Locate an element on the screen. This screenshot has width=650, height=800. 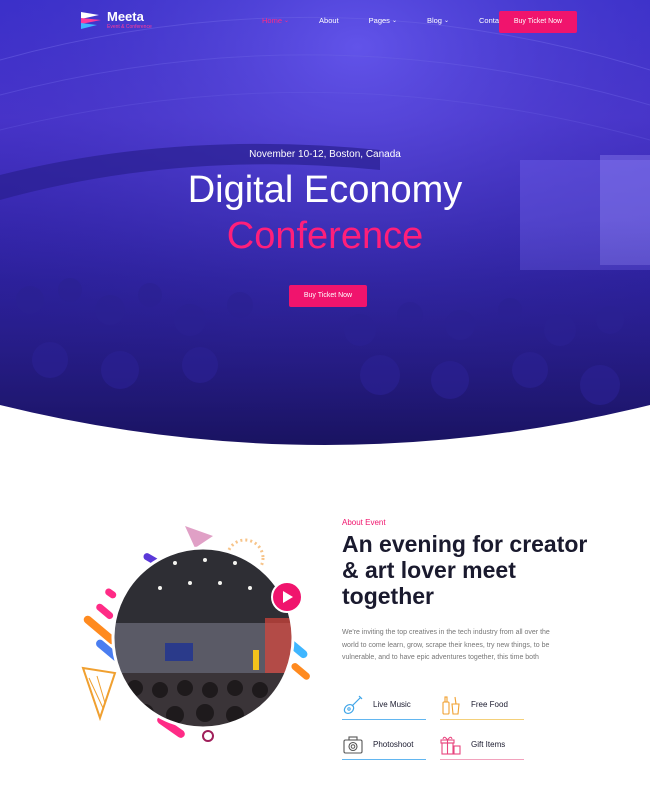
feature-photoshoot: Photoshoot is located at coordinates (384, 745).